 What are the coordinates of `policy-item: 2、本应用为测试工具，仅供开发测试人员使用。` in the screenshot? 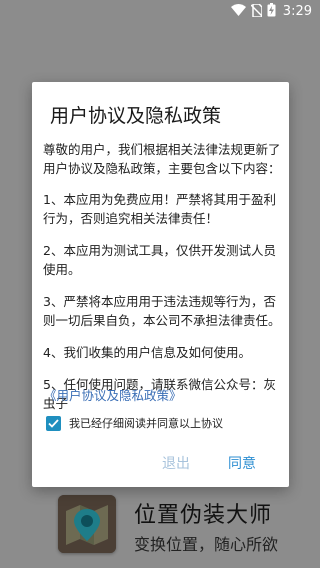 It's located at (159, 260).